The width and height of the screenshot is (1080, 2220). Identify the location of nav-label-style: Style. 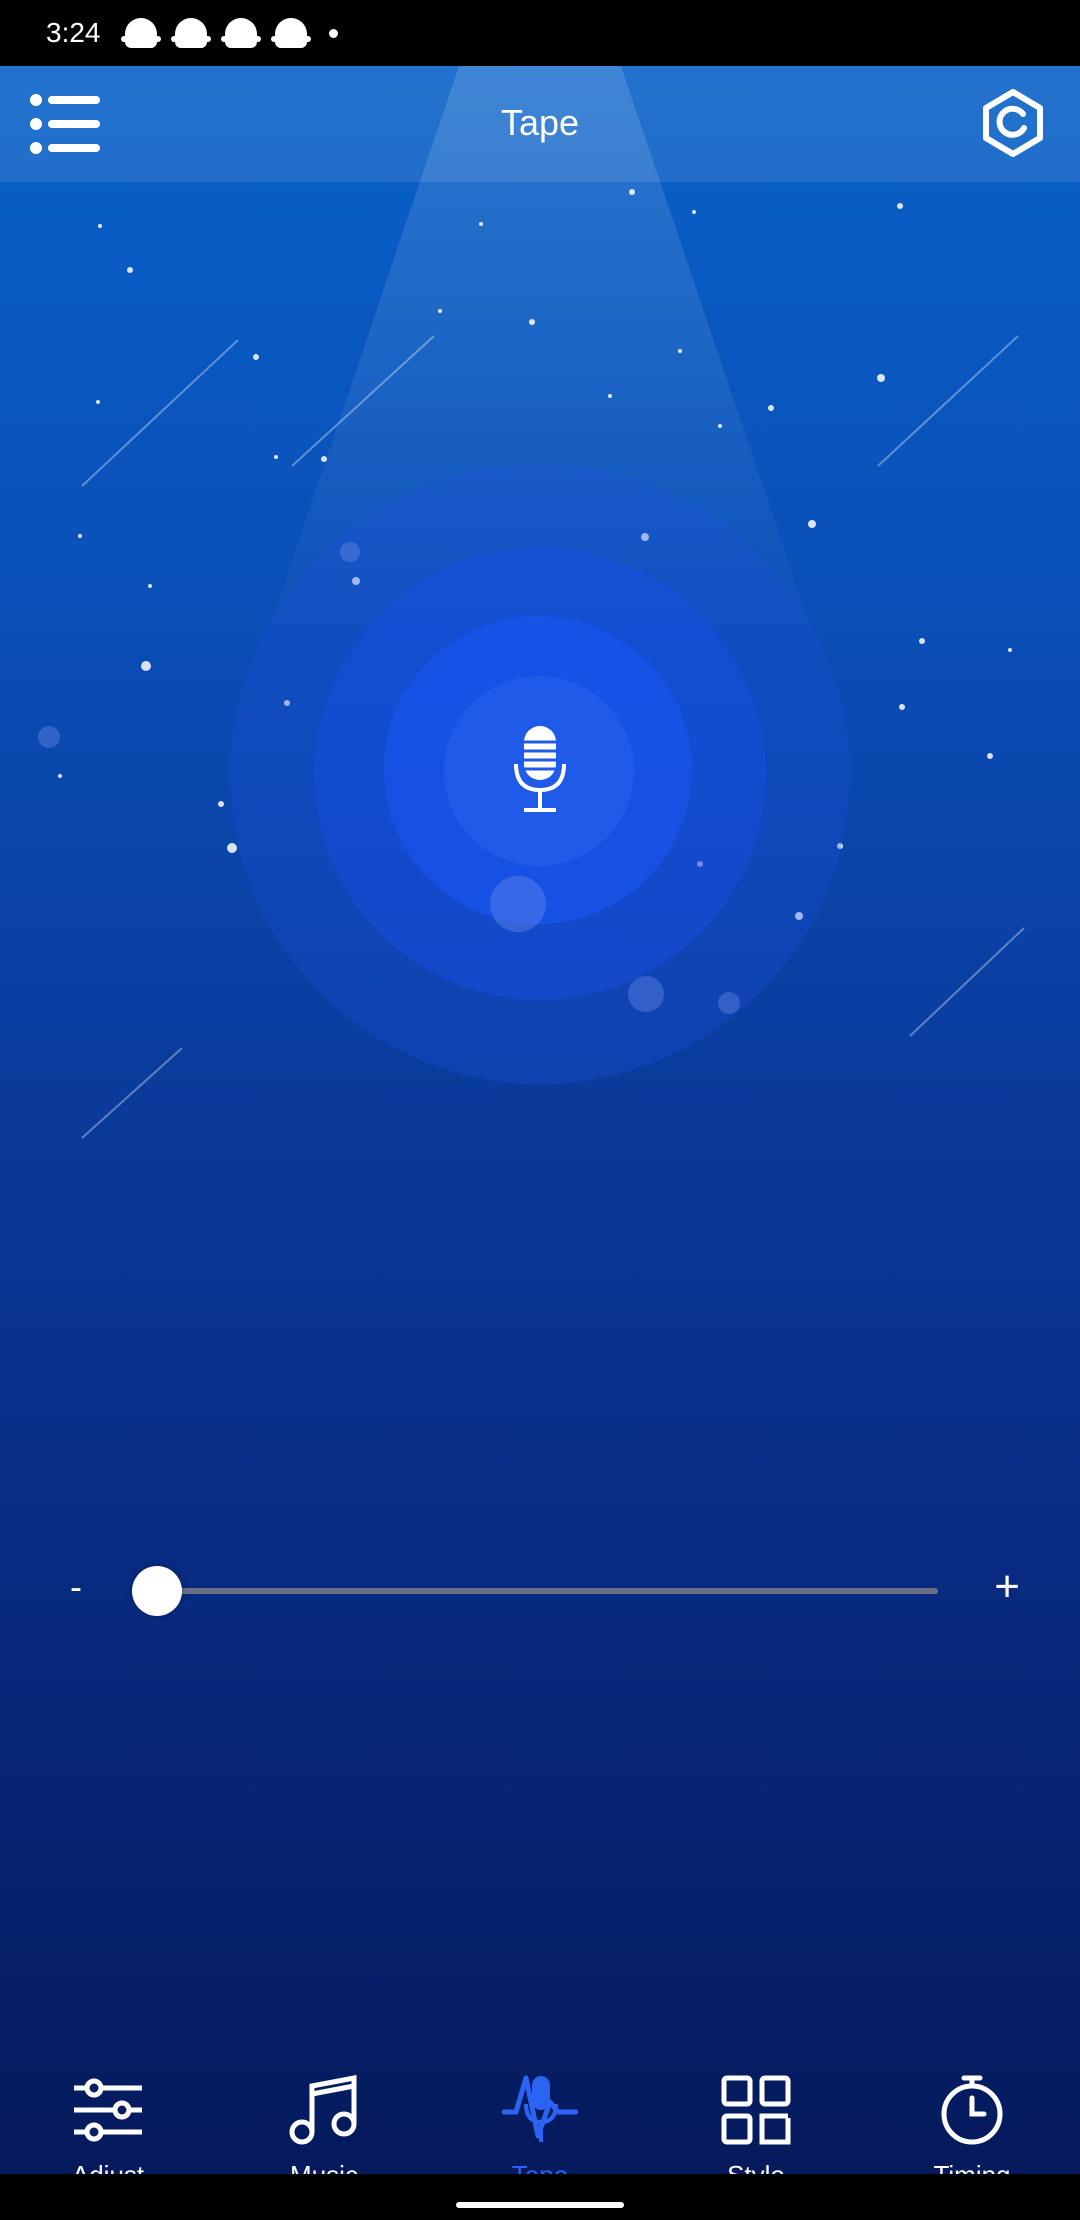
(756, 2167).